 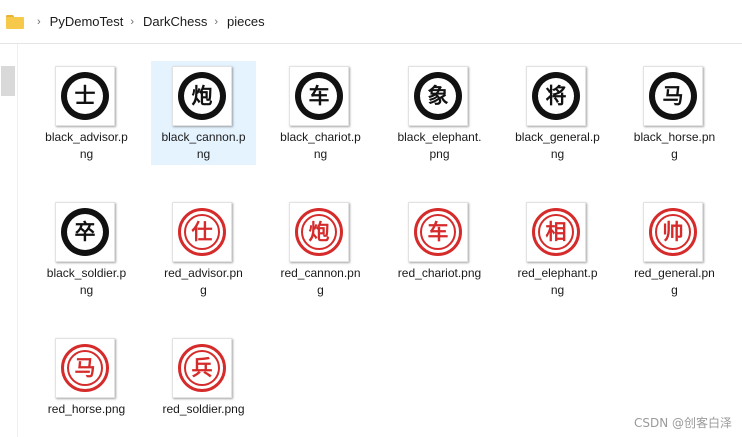 I want to click on file-name: black_soldier.png, so click(x=86, y=282).